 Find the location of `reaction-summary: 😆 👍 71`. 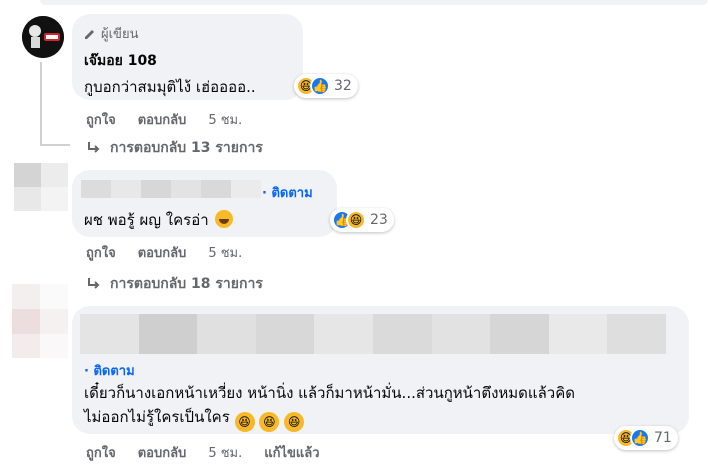

reaction-summary: 😆 👍 71 is located at coordinates (646, 438).